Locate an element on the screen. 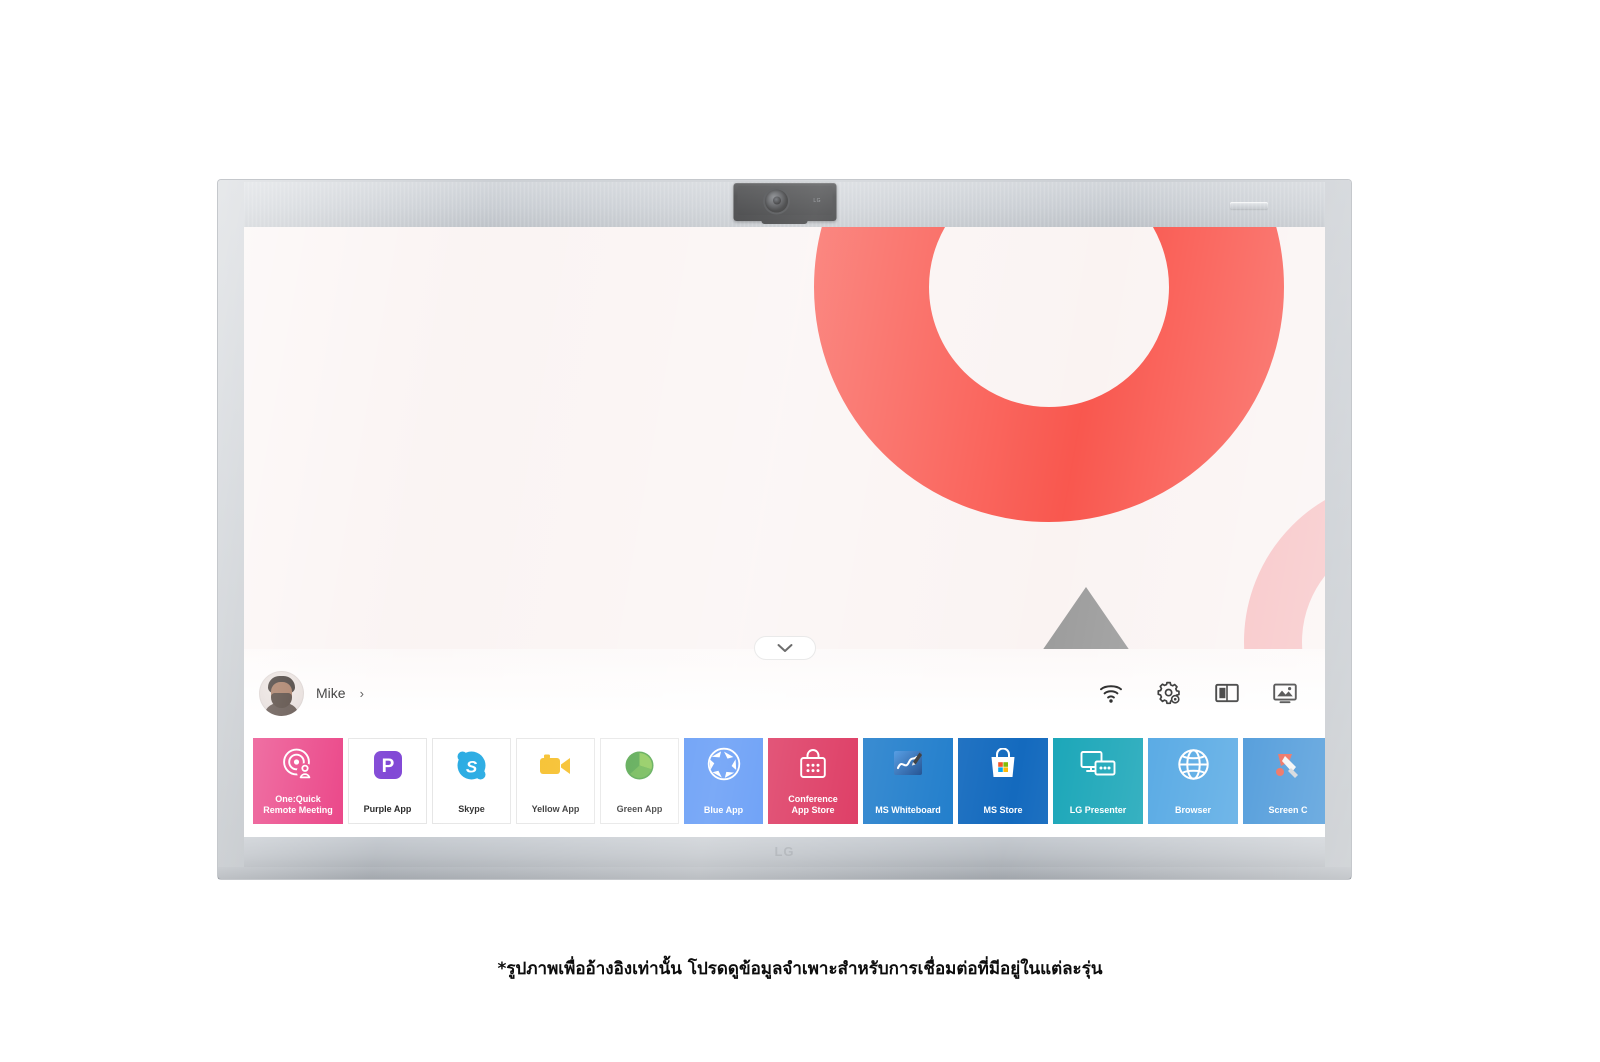 The width and height of the screenshot is (1600, 1062). tile-ms-store: MS Store is located at coordinates (1003, 781).